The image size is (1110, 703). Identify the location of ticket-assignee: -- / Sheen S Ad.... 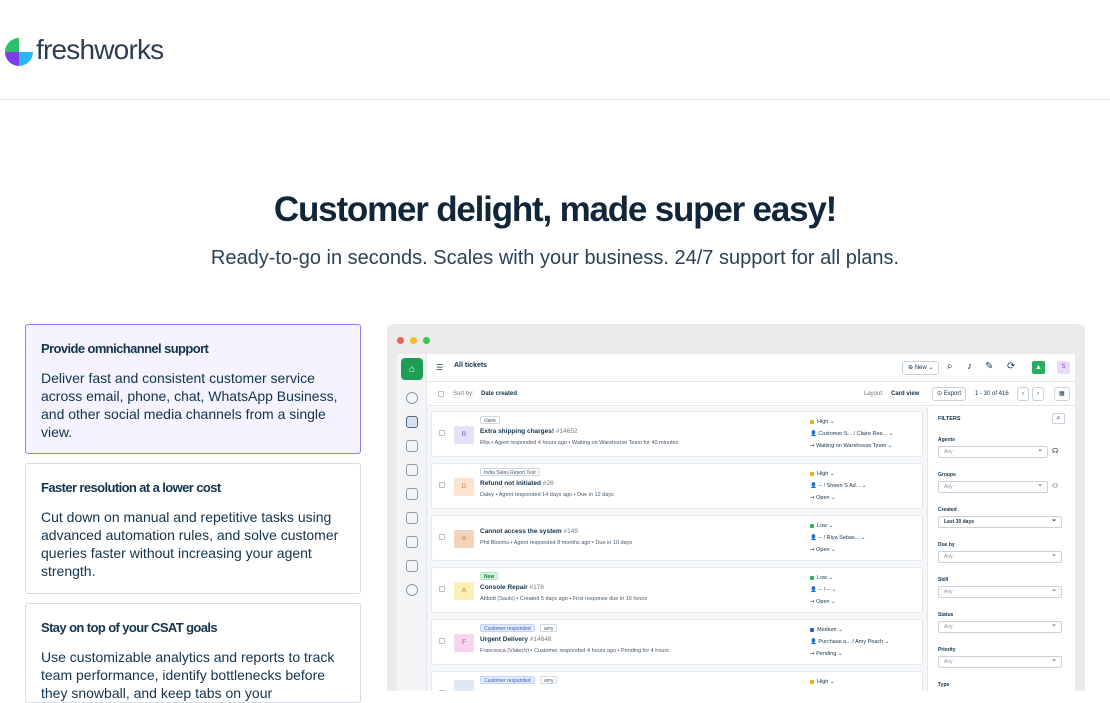
(839, 486).